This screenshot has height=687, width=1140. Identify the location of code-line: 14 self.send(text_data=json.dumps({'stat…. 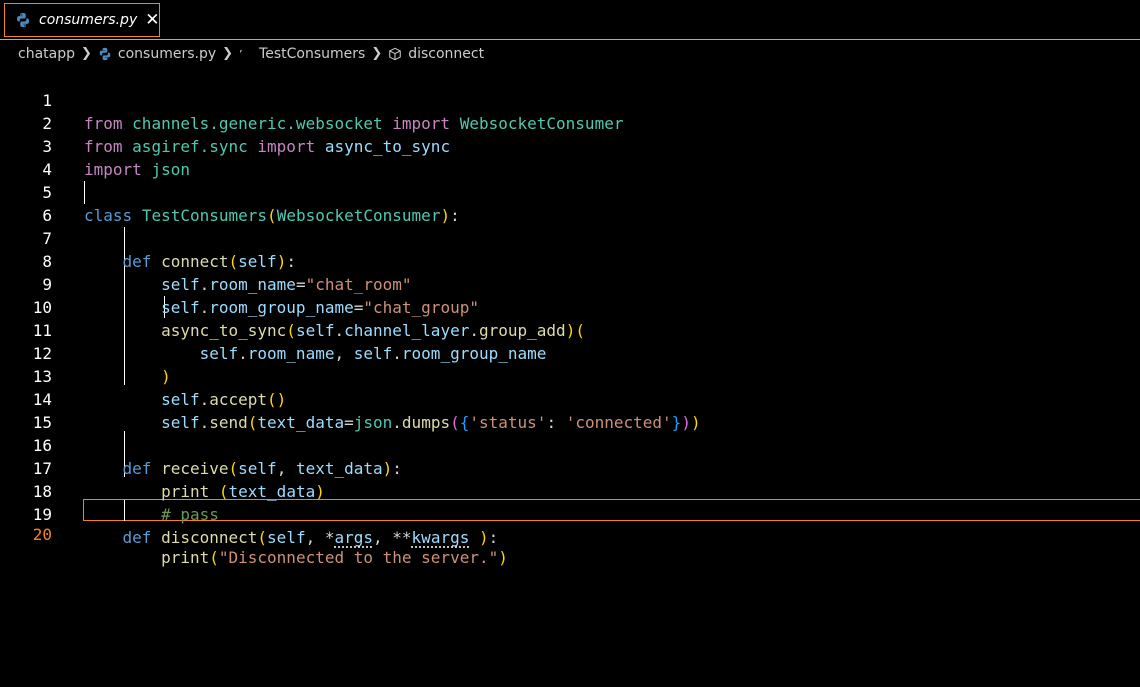
(570, 398).